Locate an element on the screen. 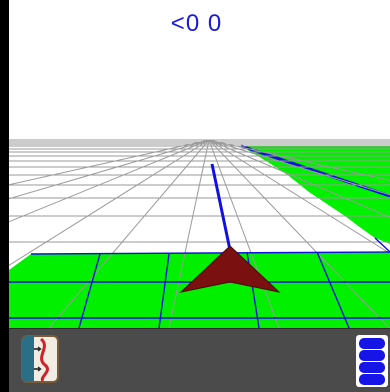 This screenshot has width=390, height=392. layers-icon is located at coordinates (372, 361).